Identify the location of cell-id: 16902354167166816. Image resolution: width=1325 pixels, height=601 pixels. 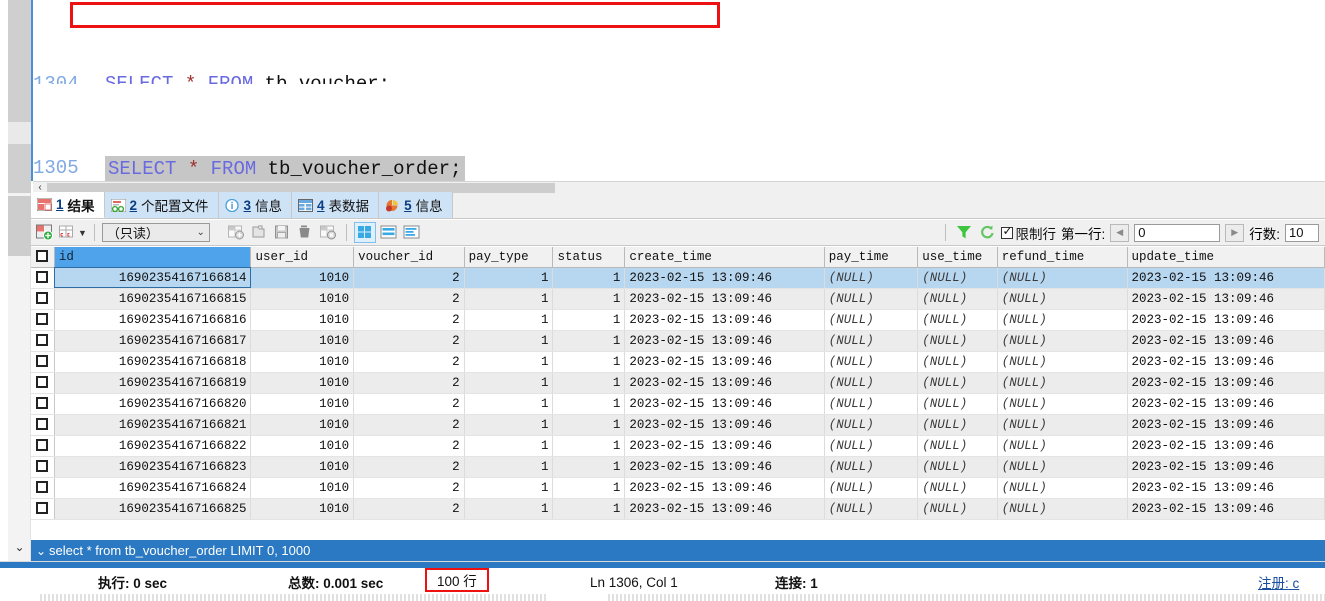
(153, 320).